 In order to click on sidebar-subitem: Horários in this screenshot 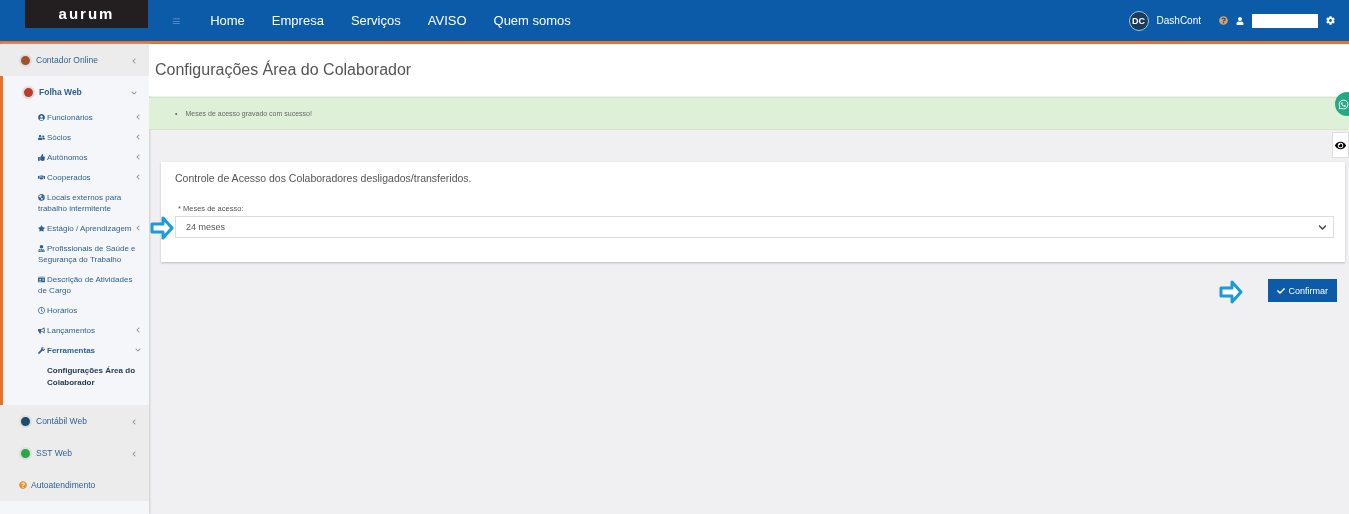, I will do `click(76, 311)`.